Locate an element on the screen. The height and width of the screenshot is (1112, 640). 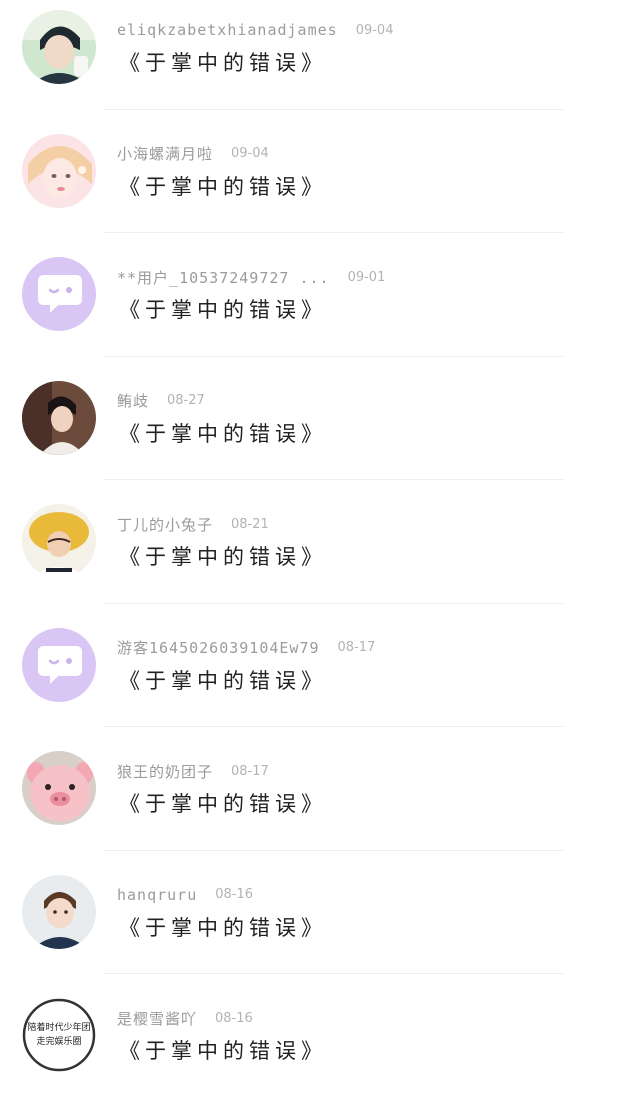
comment-meta: 狼王的奶团子 08-17 is located at coordinates (193, 771).